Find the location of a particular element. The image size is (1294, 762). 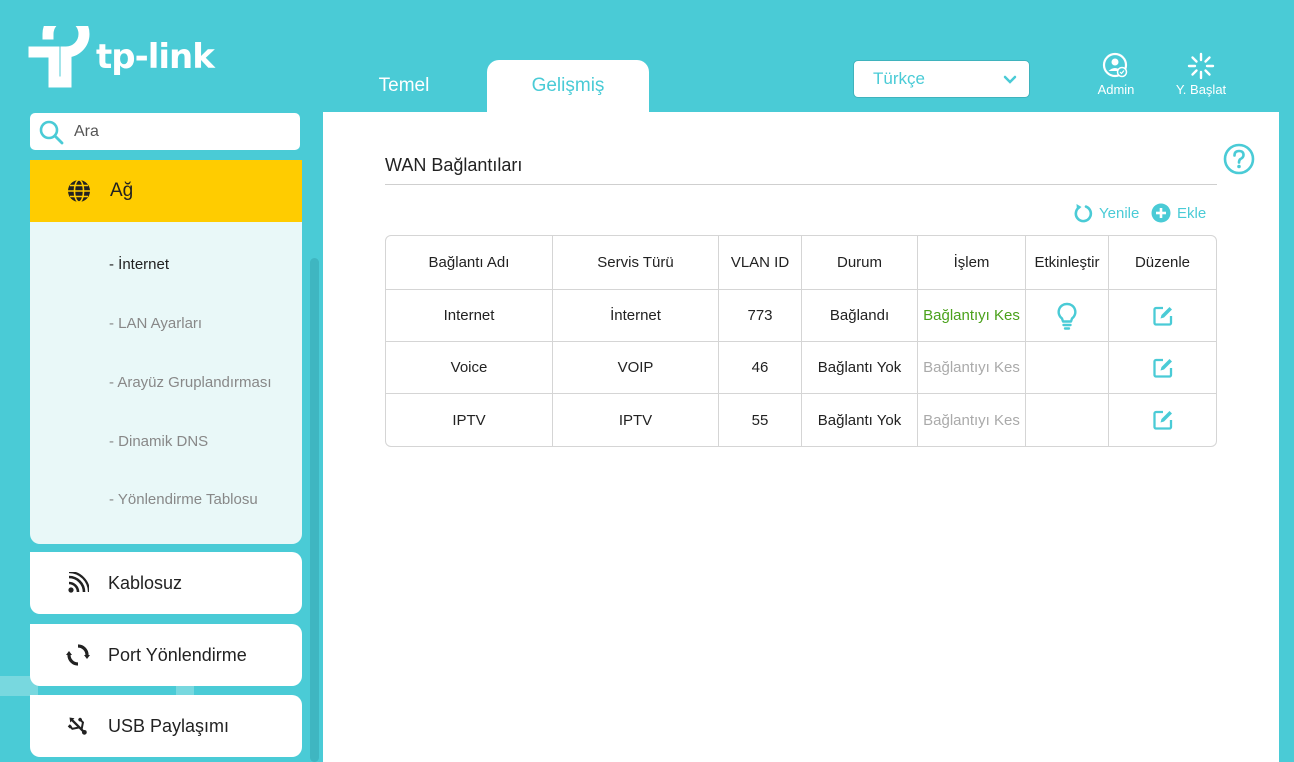

add-icon is located at coordinates (1161, 213).